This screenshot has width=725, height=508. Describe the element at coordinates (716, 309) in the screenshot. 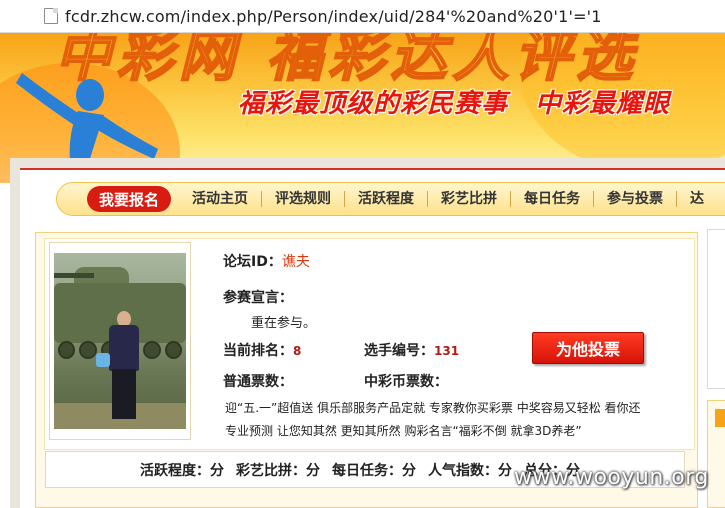

I see `side-box` at that location.